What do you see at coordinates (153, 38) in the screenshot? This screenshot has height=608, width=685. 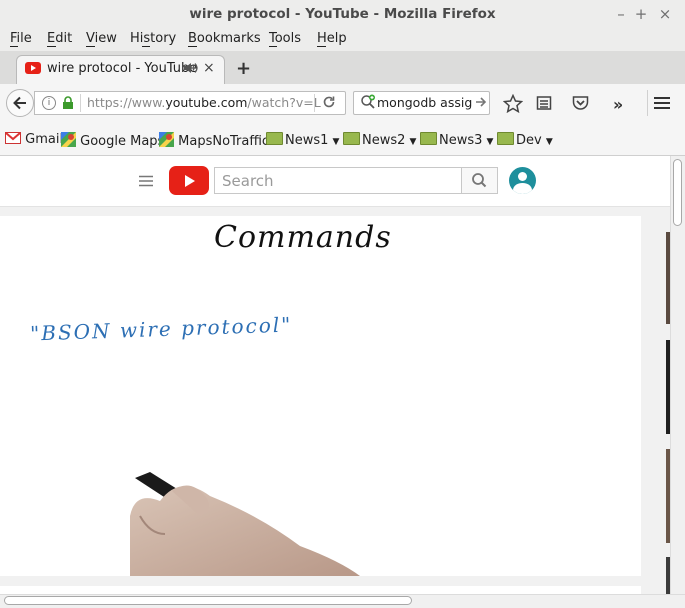 I see `menu-history: History` at bounding box center [153, 38].